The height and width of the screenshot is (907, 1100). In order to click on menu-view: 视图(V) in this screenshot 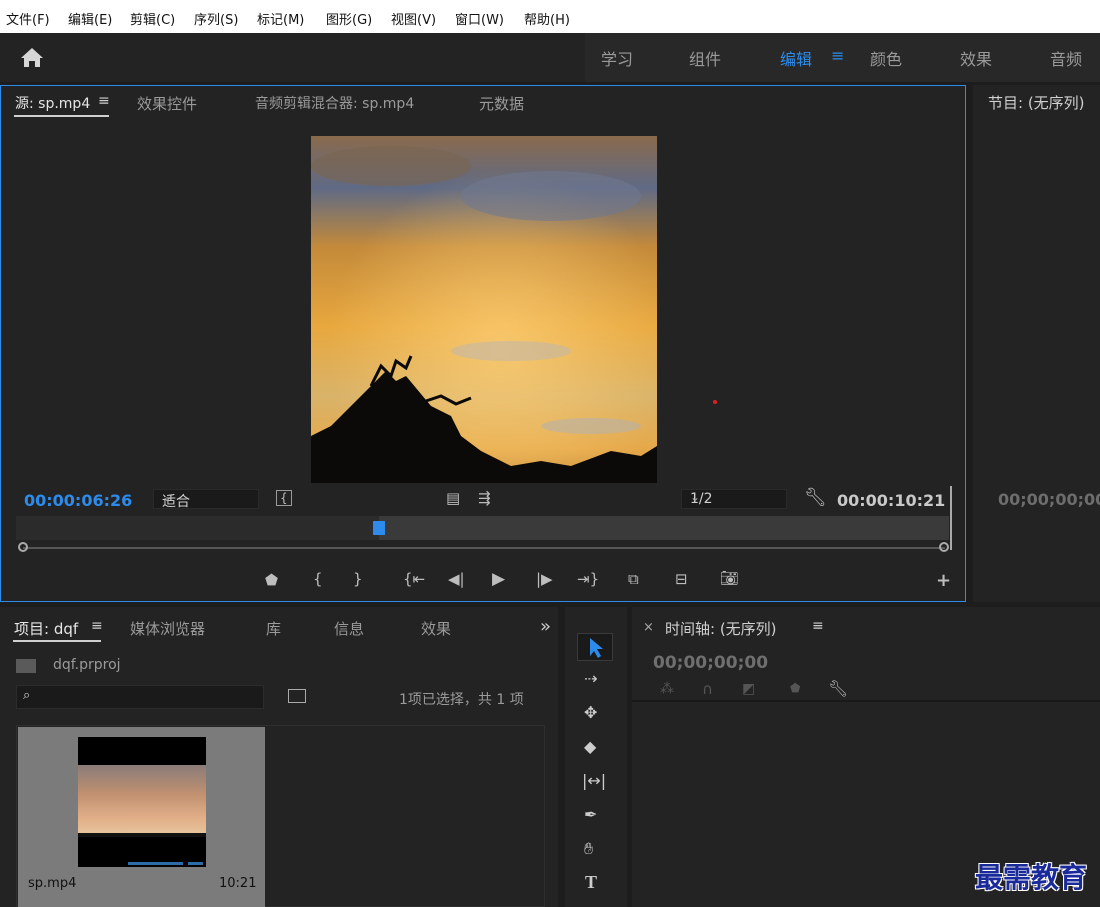, I will do `click(413, 18)`.